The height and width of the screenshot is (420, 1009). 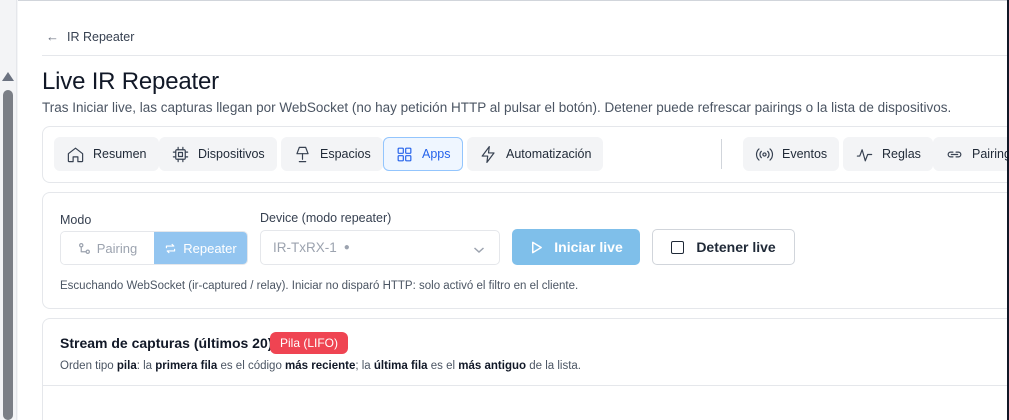 I want to click on tab-apps: Apps, so click(x=423, y=154).